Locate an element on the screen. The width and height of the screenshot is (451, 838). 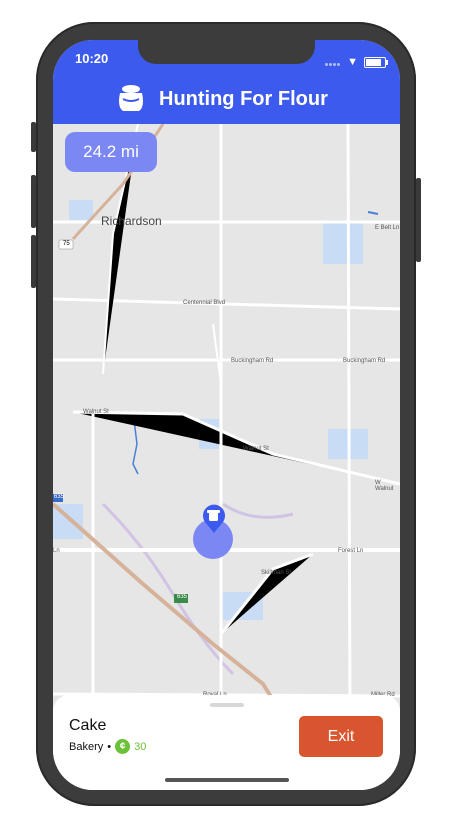
mixer-marker-icon is located at coordinates (214, 519).